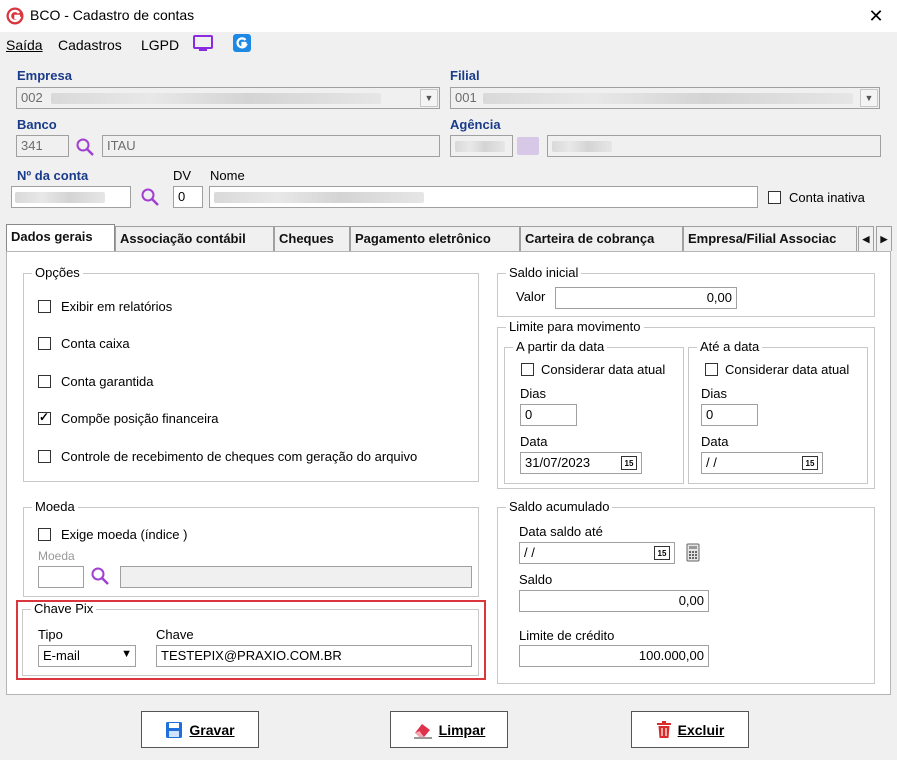  What do you see at coordinates (60, 197) in the screenshot?
I see `conta-number-redacted` at bounding box center [60, 197].